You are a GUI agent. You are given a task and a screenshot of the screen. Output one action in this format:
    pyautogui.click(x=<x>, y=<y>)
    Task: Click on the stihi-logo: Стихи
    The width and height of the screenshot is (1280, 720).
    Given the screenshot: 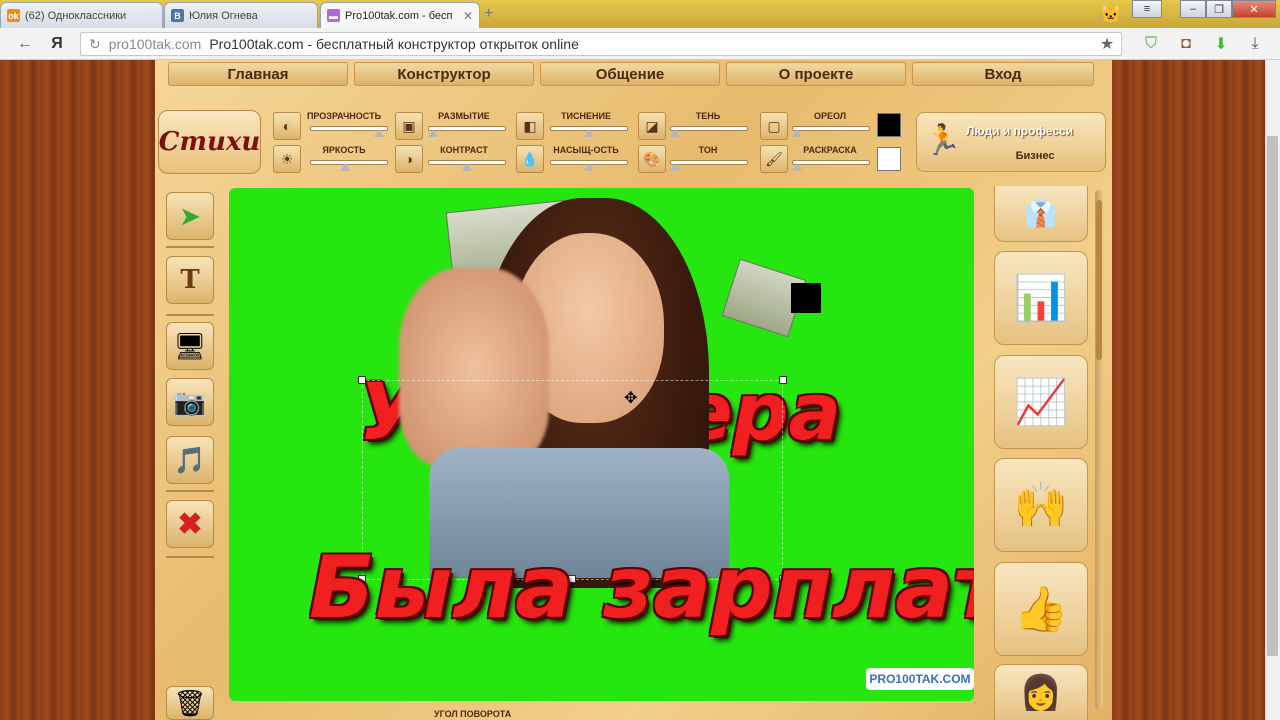 What is the action you would take?
    pyautogui.click(x=209, y=142)
    